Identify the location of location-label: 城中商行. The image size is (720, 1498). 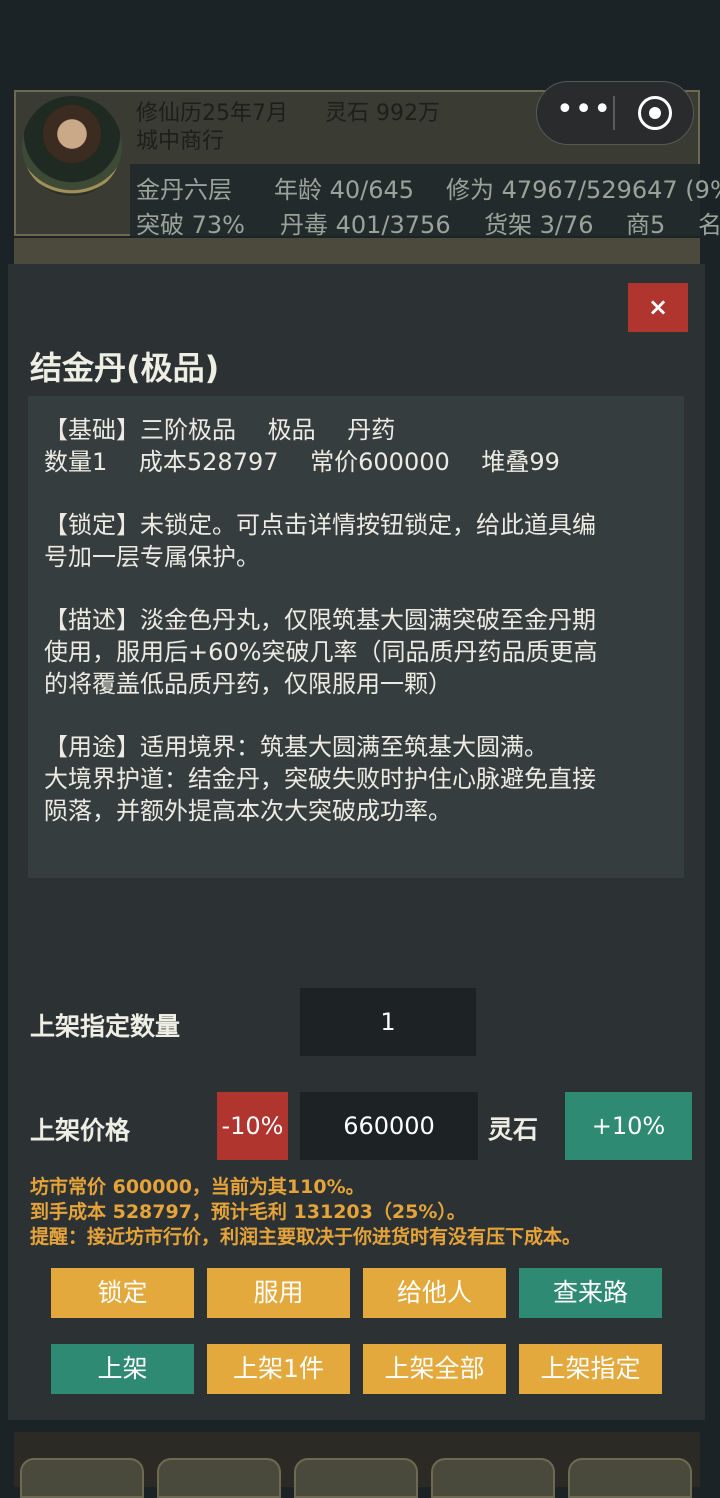
(180, 141).